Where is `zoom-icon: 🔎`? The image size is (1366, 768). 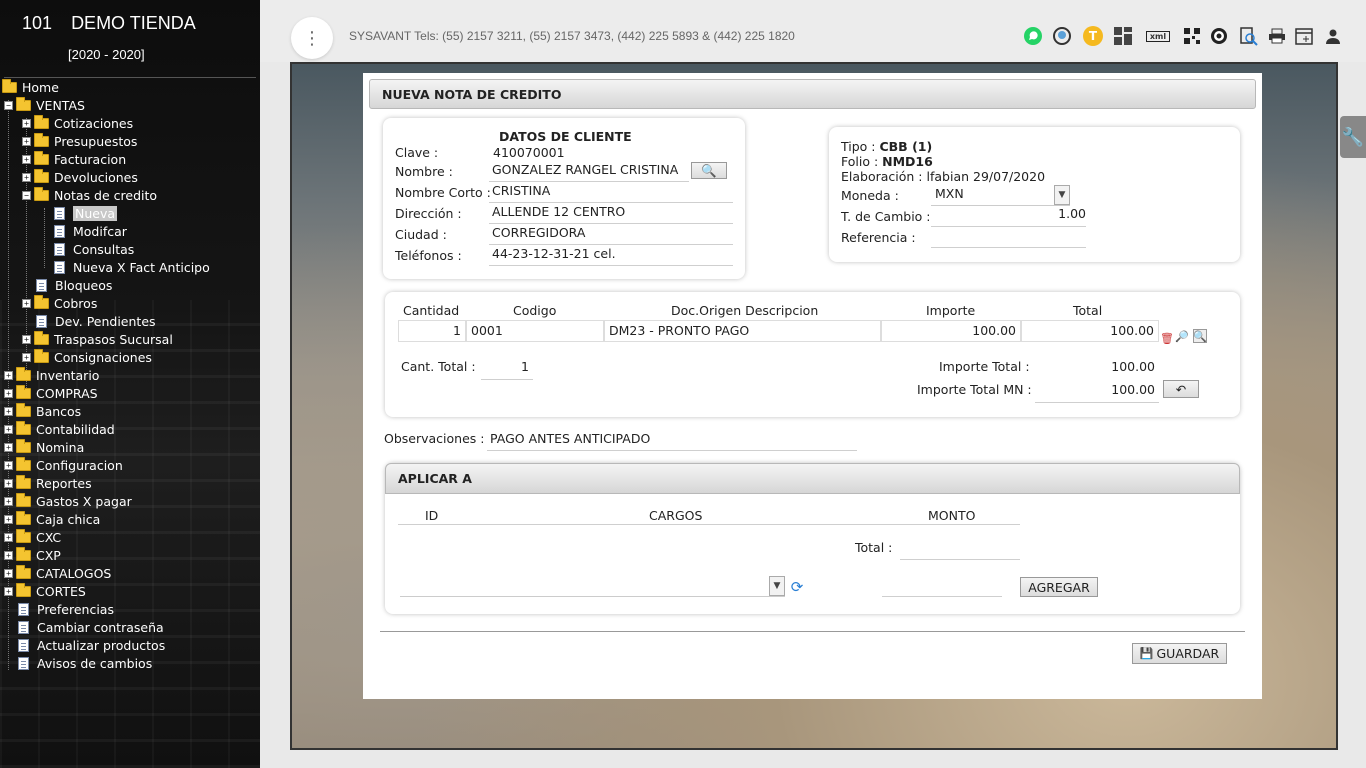
zoom-icon: 🔎 is located at coordinates (1182, 336).